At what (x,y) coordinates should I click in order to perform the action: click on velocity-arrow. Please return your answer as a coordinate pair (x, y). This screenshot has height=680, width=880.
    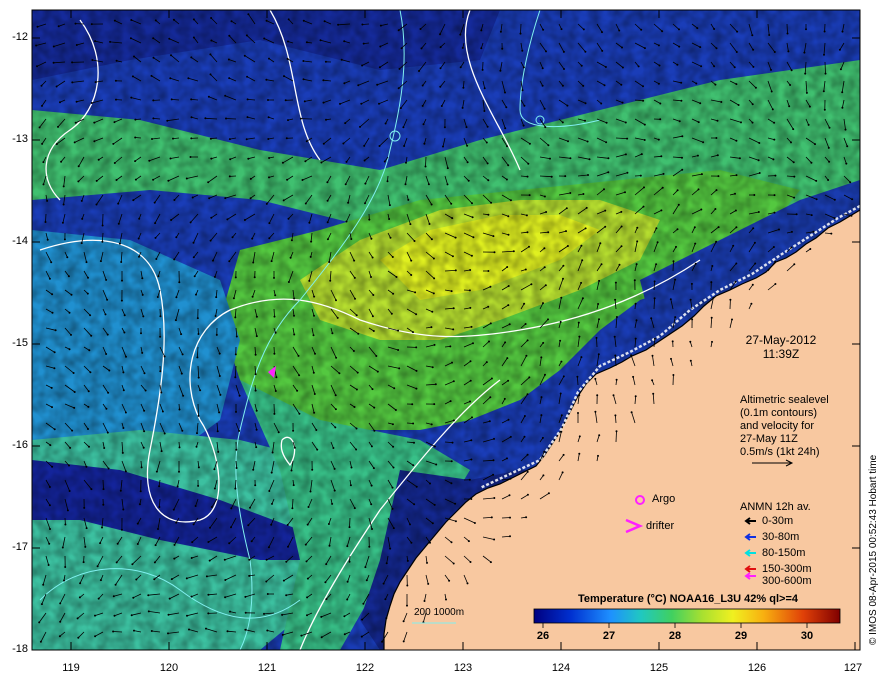
    Looking at the image, I should click on (46, 218).